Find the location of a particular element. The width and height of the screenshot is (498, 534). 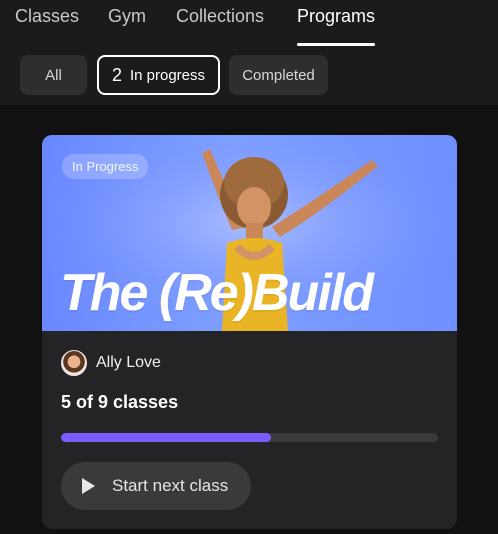

progress-bar is located at coordinates (249, 437).